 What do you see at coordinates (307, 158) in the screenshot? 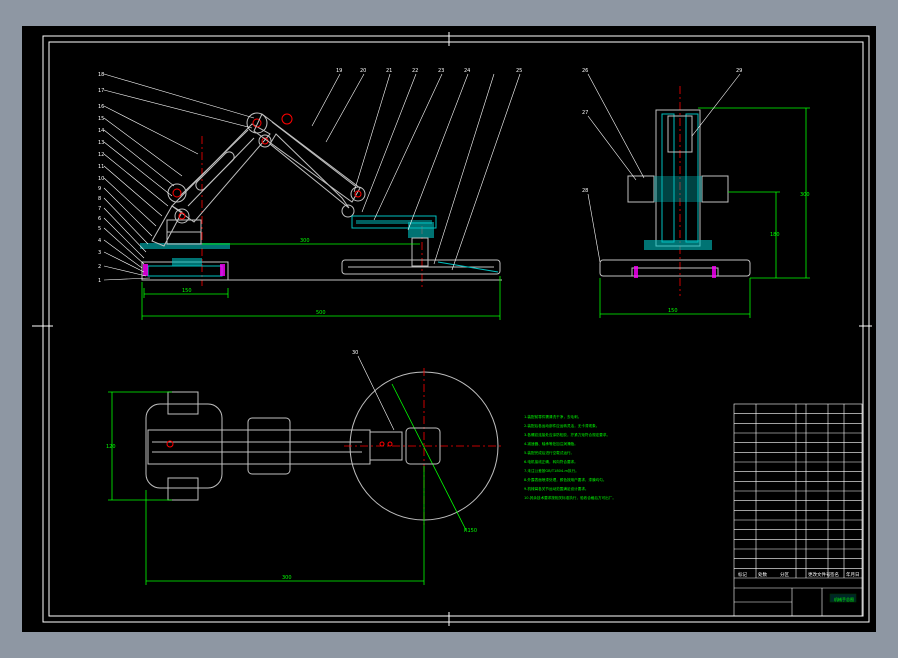
I see `upper-arm` at bounding box center [307, 158].